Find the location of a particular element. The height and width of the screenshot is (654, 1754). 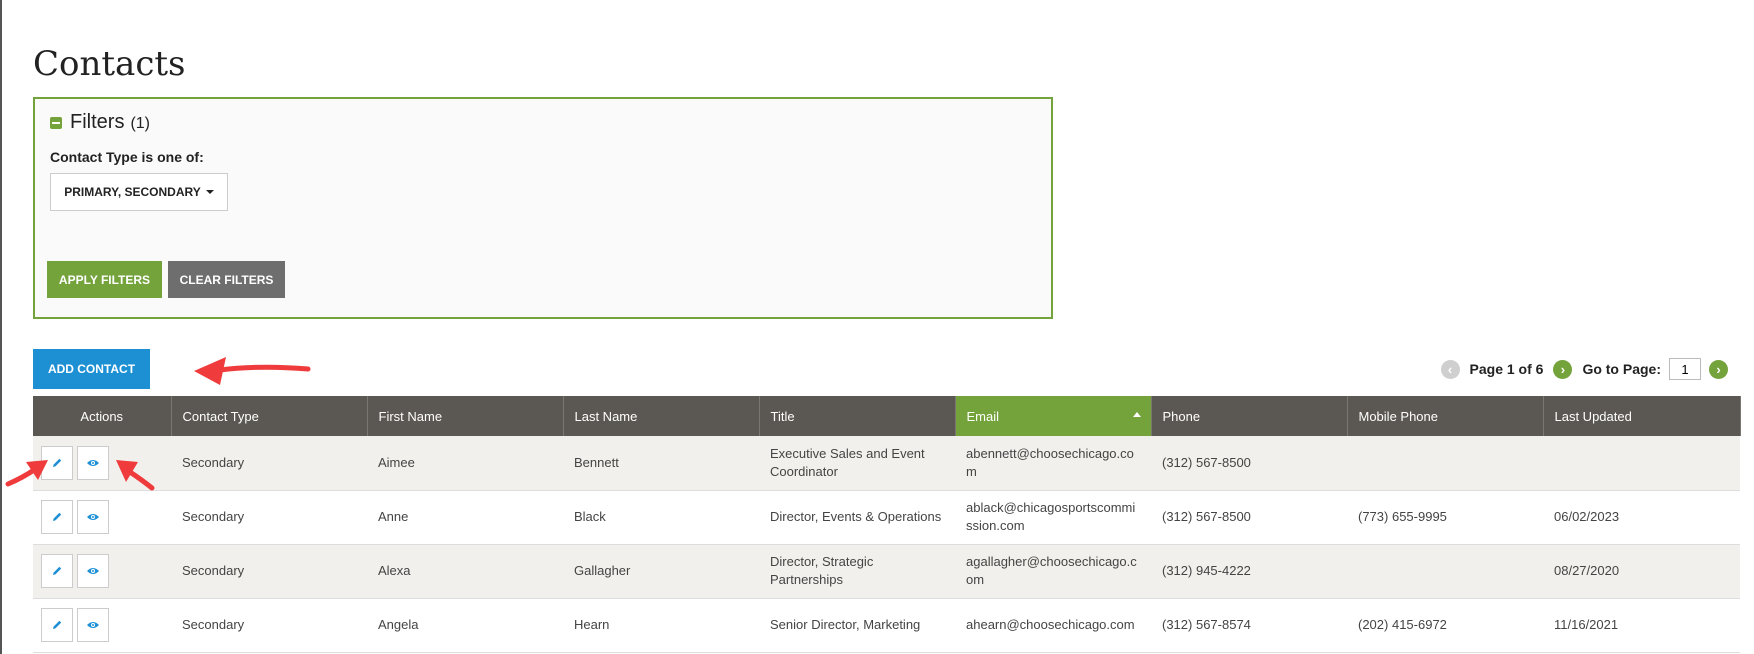

col-header-email-label: Email is located at coordinates (983, 416).